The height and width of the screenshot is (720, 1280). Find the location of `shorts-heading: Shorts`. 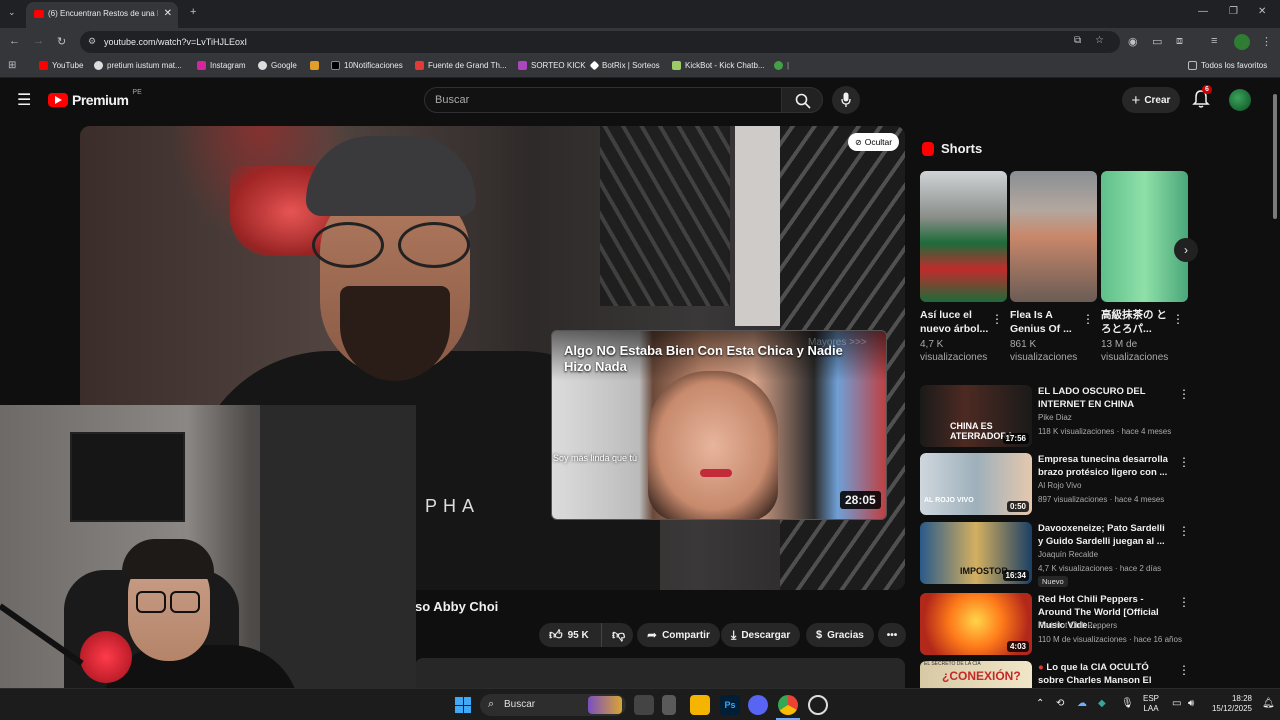

shorts-heading: Shorts is located at coordinates (962, 148).